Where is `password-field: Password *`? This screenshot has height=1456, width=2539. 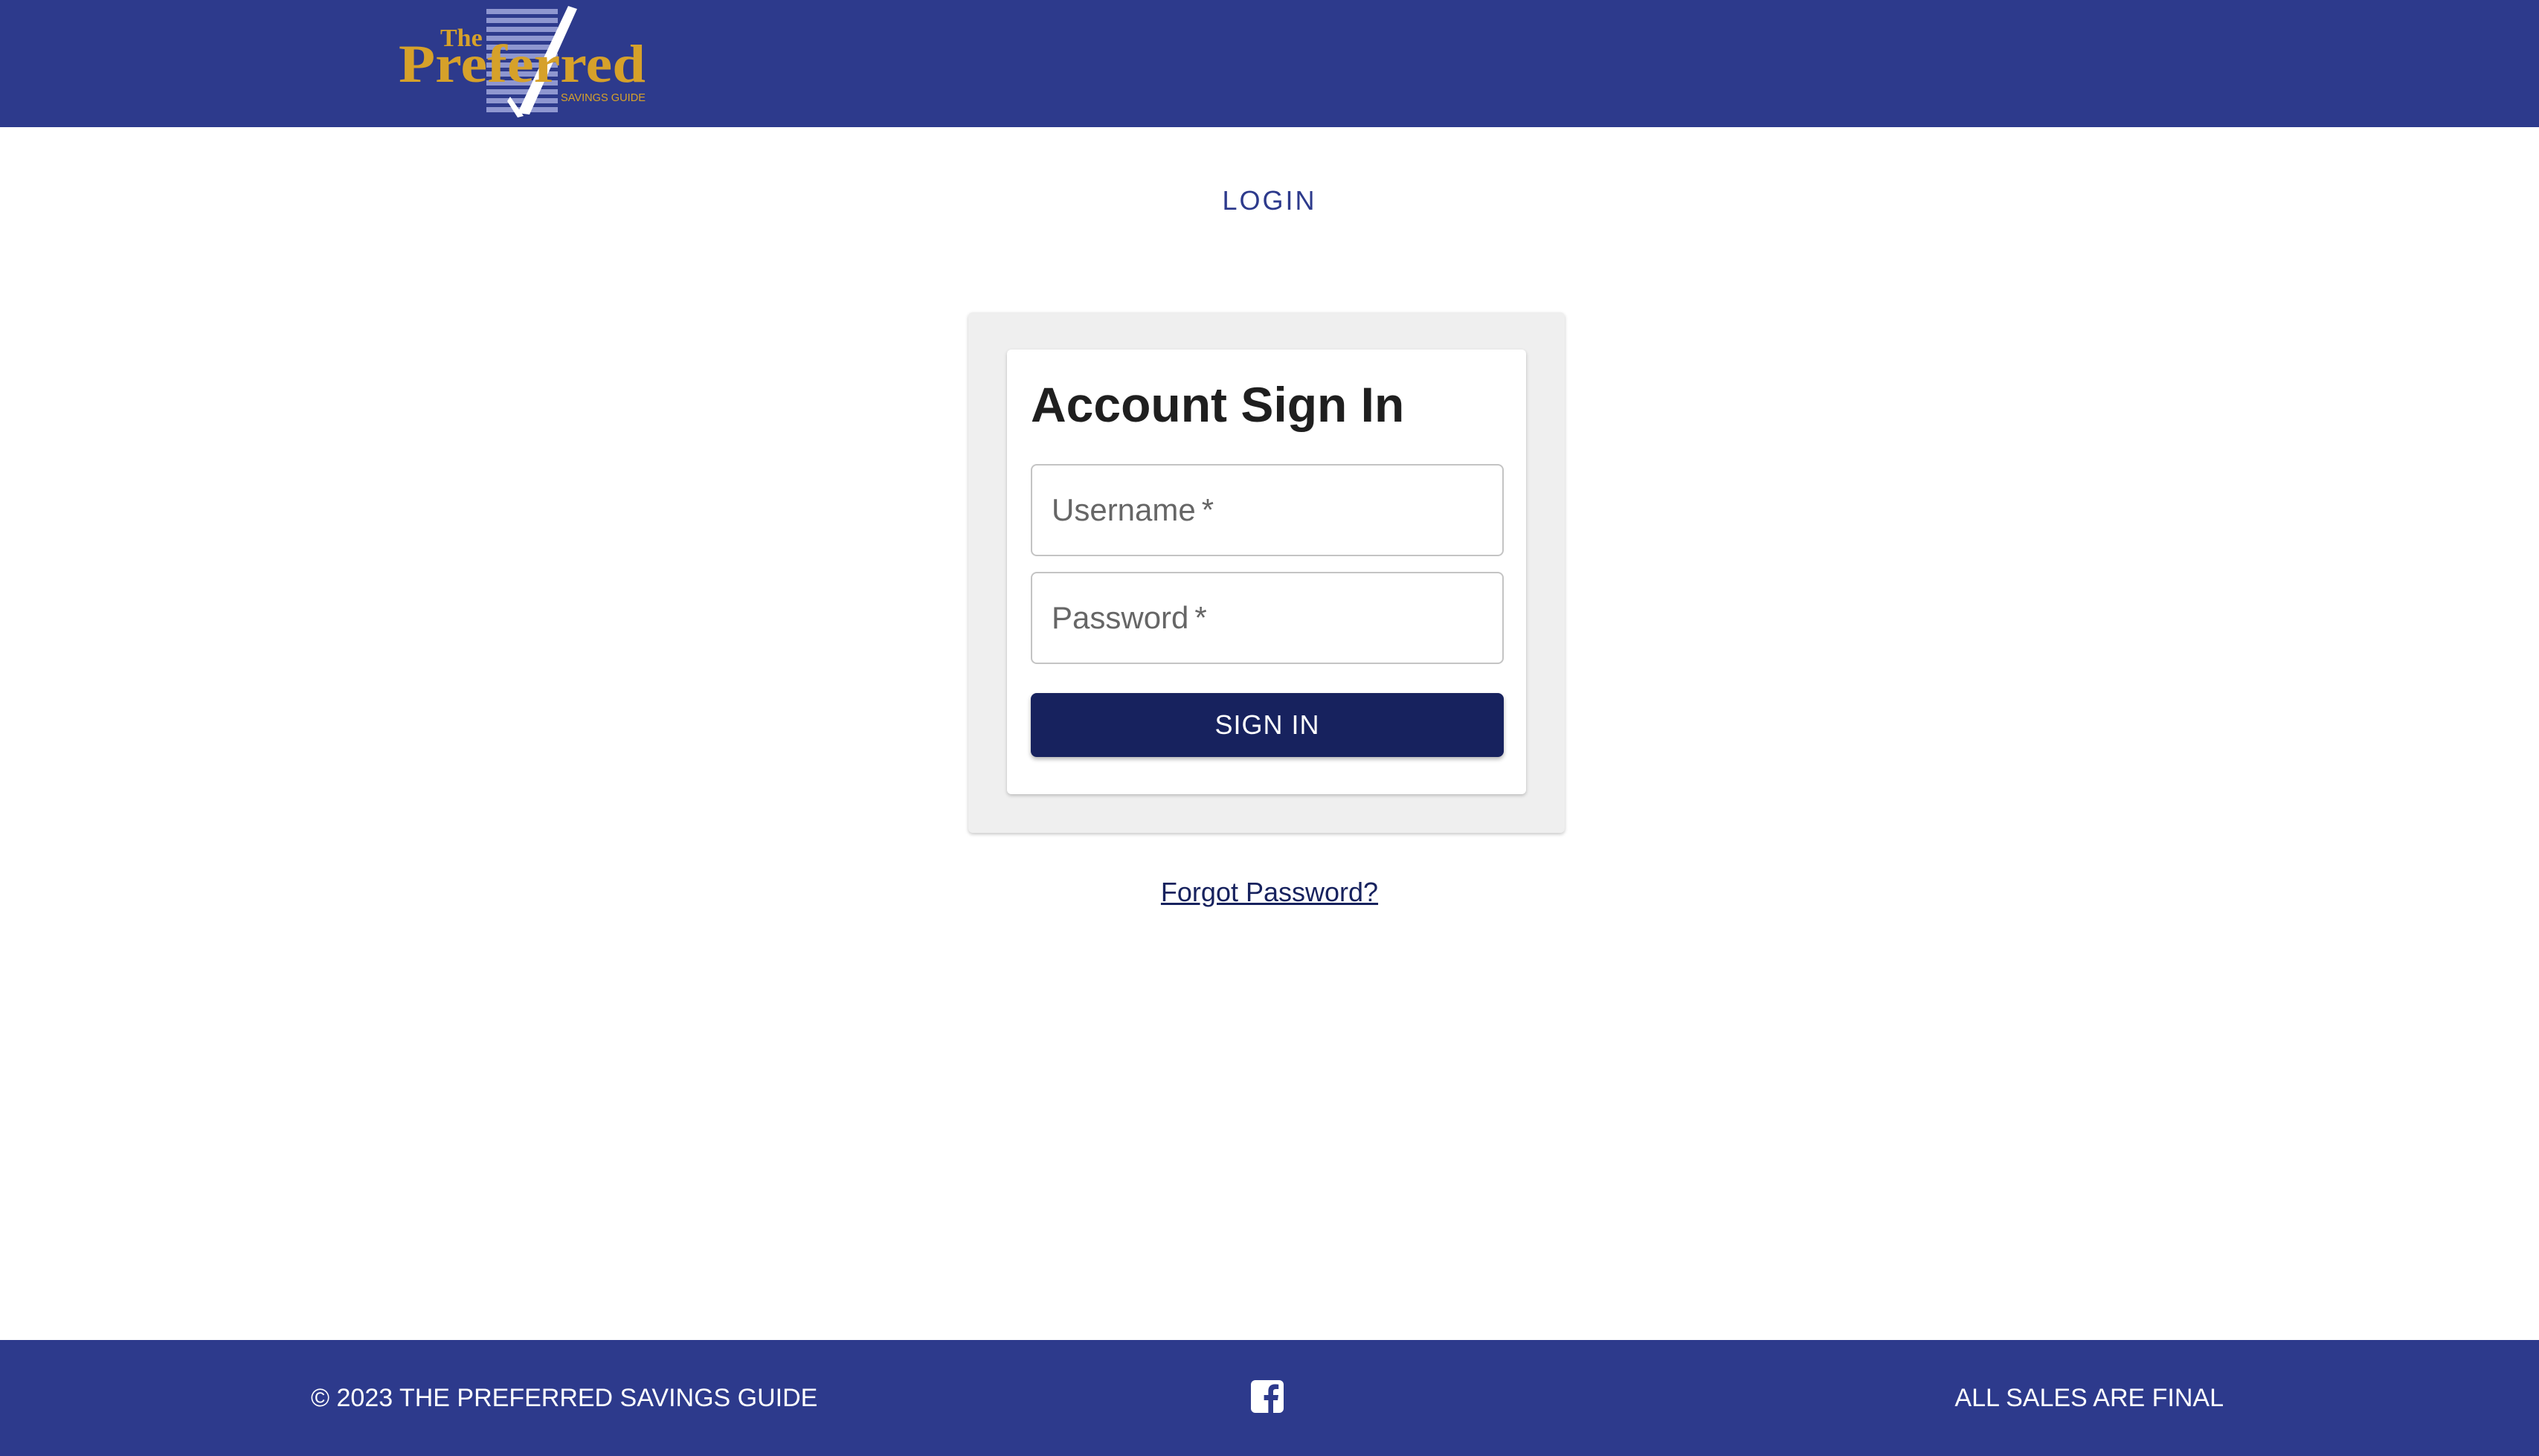
password-field: Password * is located at coordinates (1267, 618).